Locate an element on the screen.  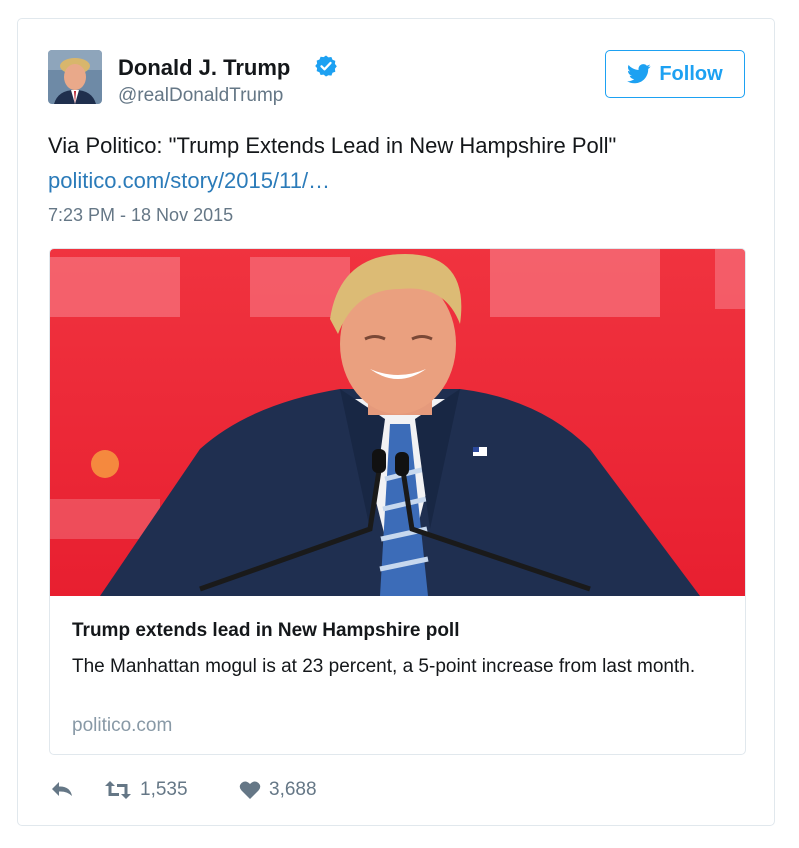
like-button: 3,688 is located at coordinates (278, 790).